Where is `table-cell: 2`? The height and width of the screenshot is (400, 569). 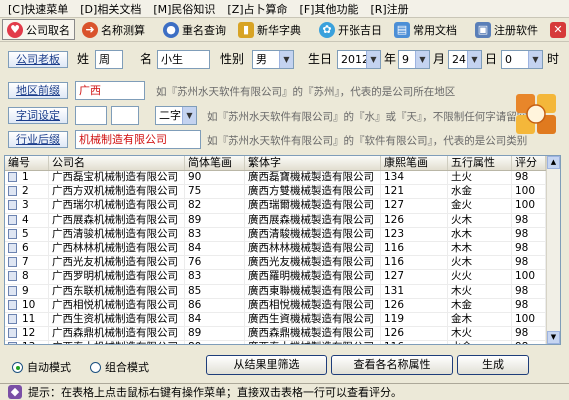 table-cell: 2 is located at coordinates (27, 192).